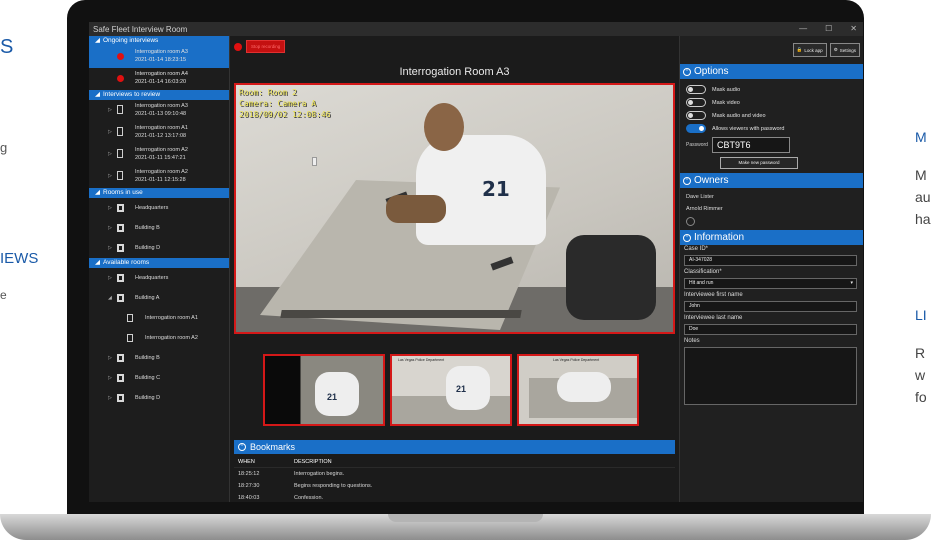 The height and width of the screenshot is (548, 931). I want to click on owners-header: ⌃ Owners, so click(771, 180).